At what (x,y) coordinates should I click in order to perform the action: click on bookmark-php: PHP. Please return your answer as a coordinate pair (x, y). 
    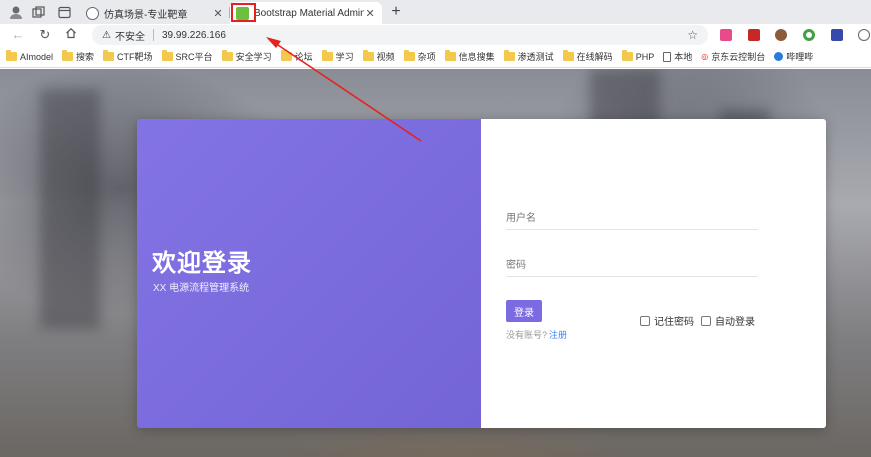
    Looking at the image, I should click on (638, 56).